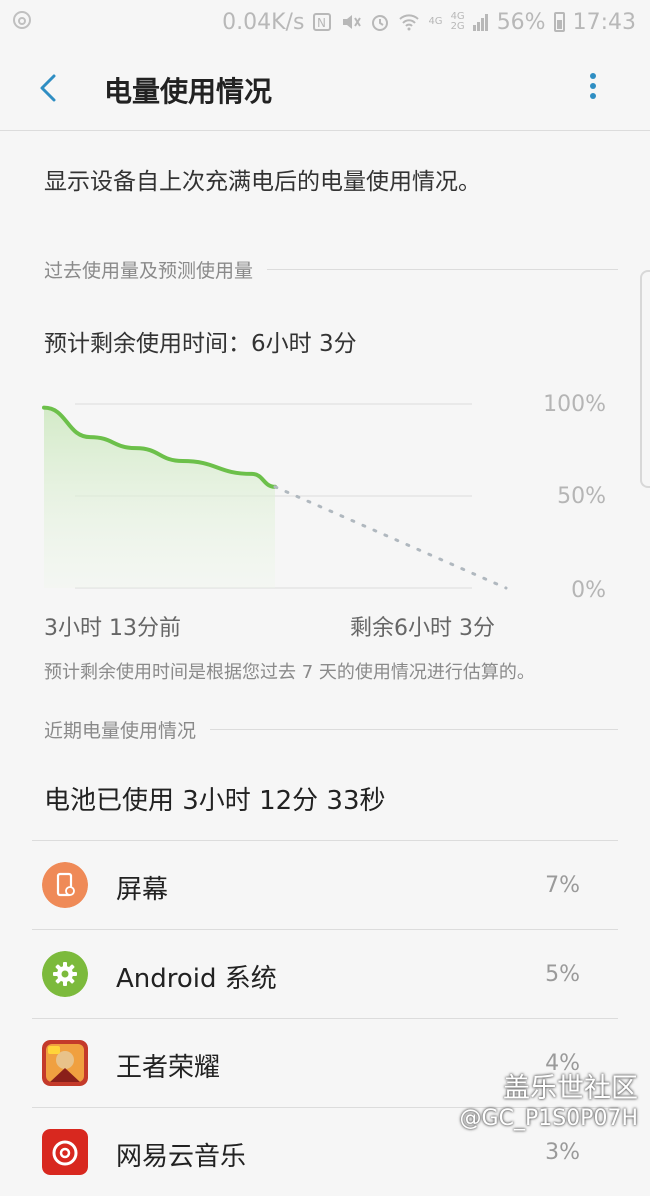 The image size is (650, 1196). I want to click on battery-icon, so click(559, 22).